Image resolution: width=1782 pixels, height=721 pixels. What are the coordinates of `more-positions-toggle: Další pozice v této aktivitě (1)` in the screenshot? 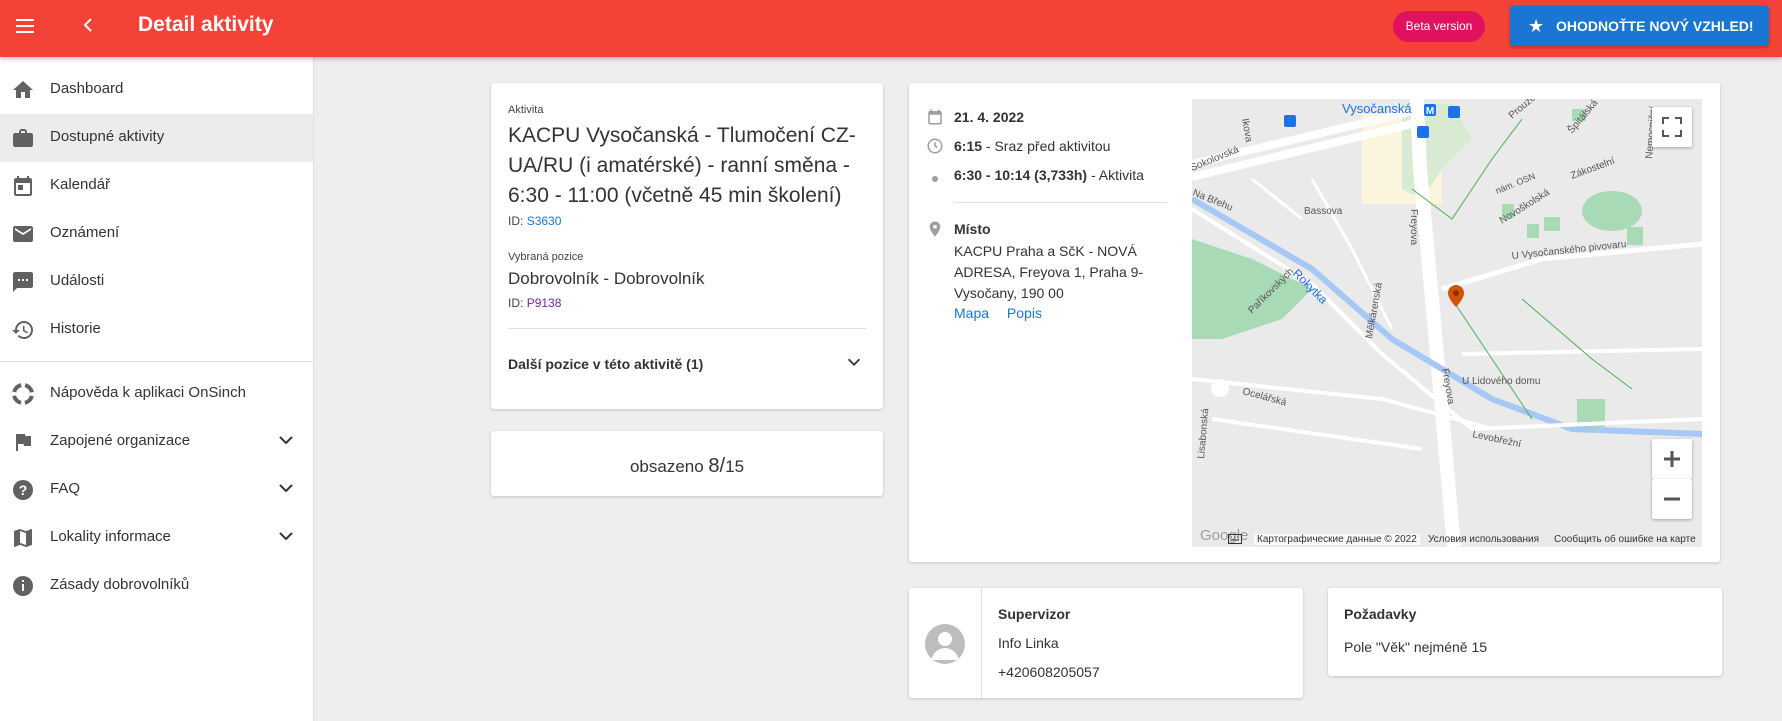 It's located at (605, 364).